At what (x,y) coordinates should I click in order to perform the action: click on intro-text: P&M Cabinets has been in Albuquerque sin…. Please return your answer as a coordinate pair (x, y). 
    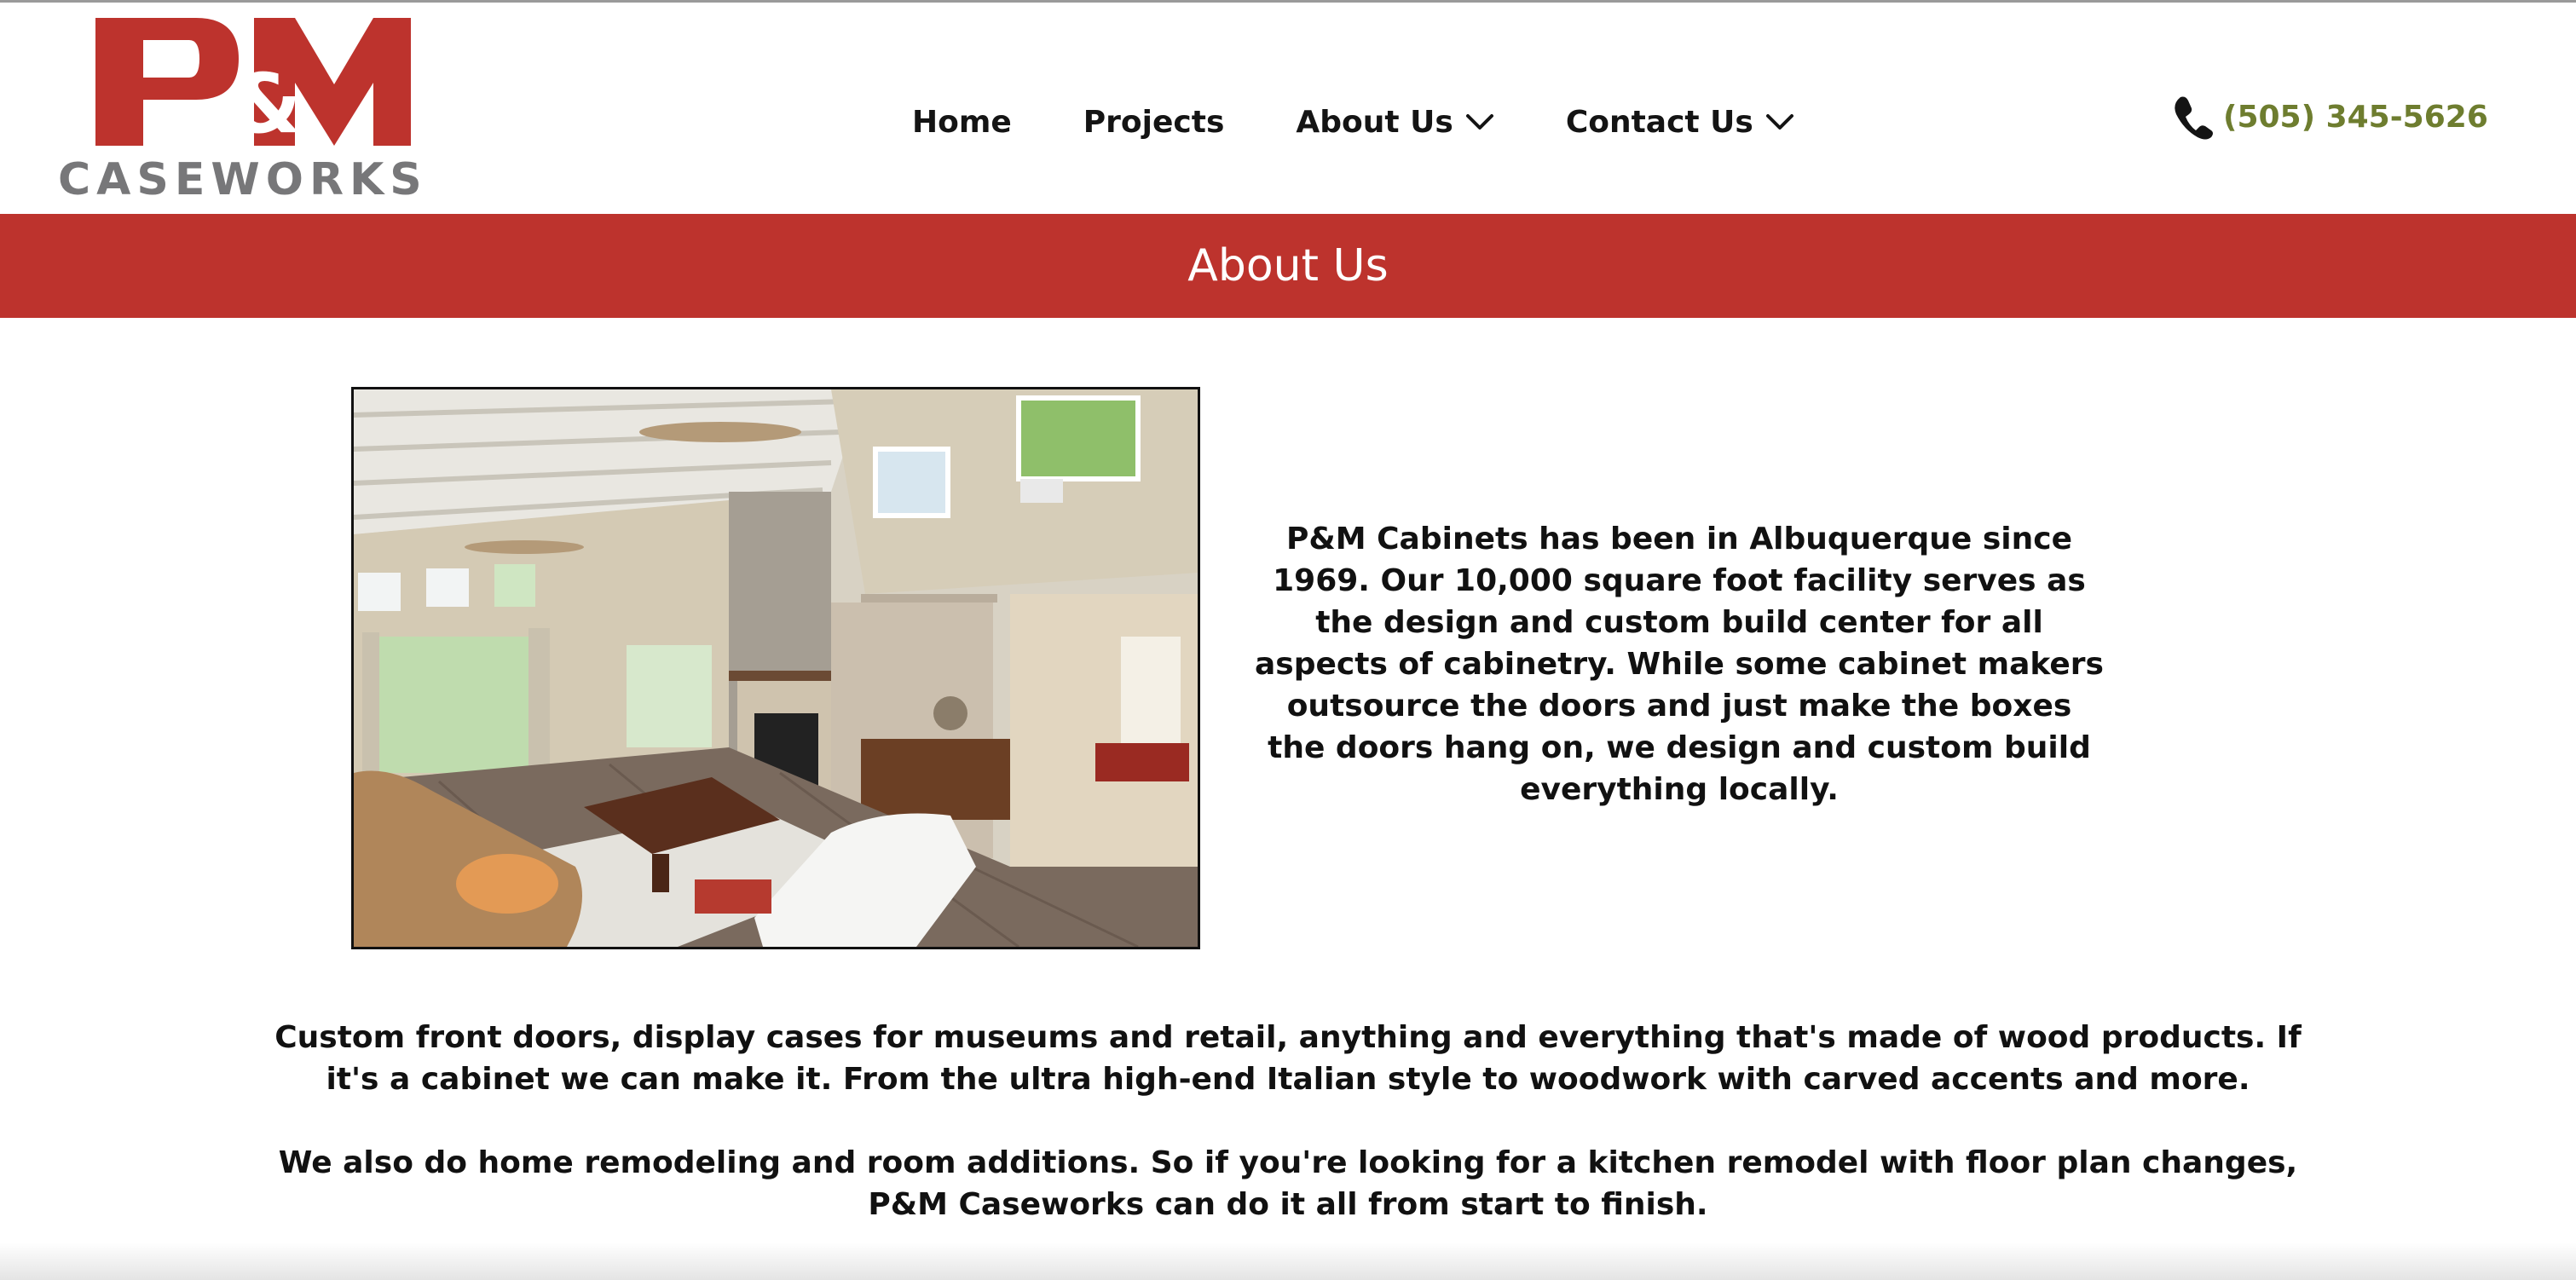
    Looking at the image, I should click on (1679, 664).